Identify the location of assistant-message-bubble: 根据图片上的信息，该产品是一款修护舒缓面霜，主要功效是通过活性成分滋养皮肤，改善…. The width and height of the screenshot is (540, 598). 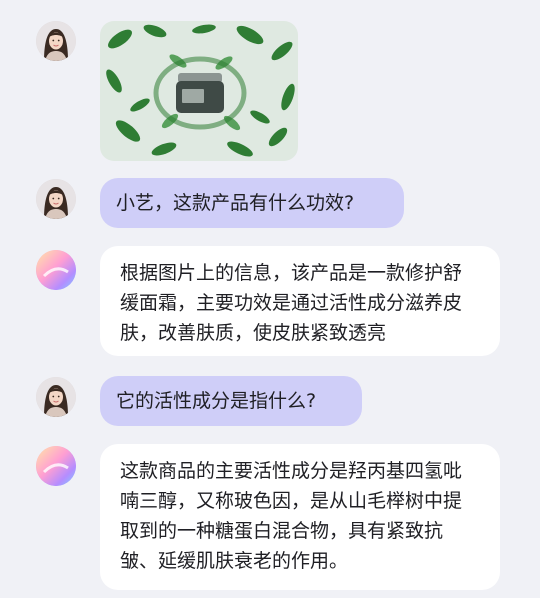
(300, 301).